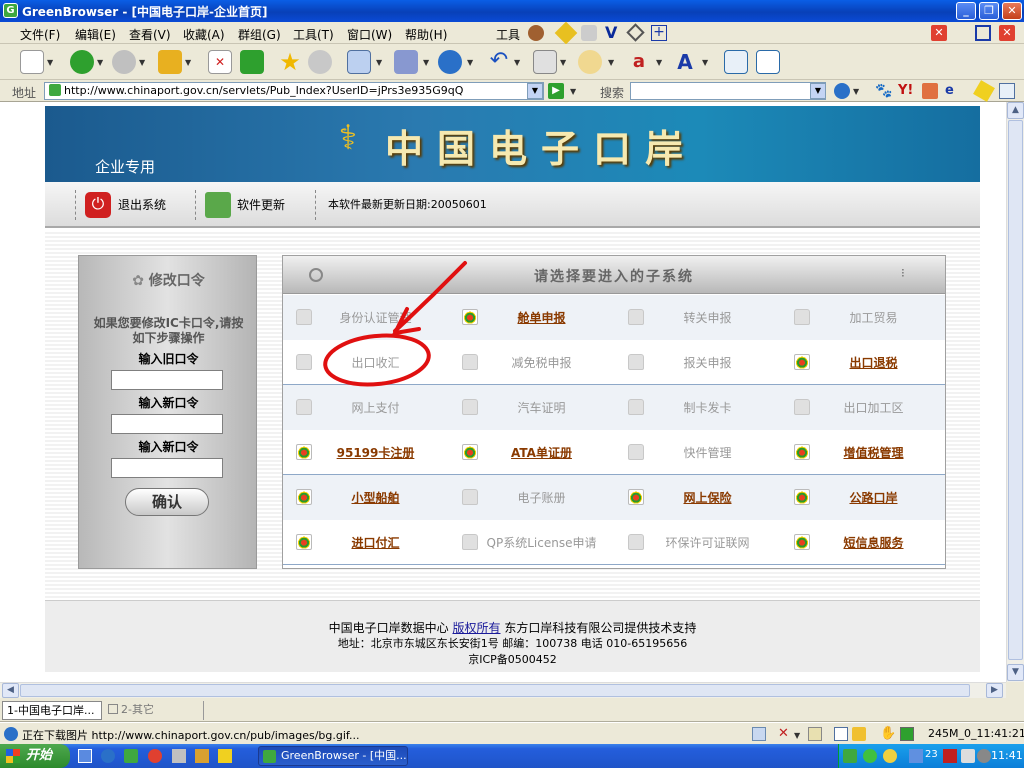 The width and height of the screenshot is (1024, 768). What do you see at coordinates (290, 62) in the screenshot?
I see `favorites-star-icon: ★` at bounding box center [290, 62].